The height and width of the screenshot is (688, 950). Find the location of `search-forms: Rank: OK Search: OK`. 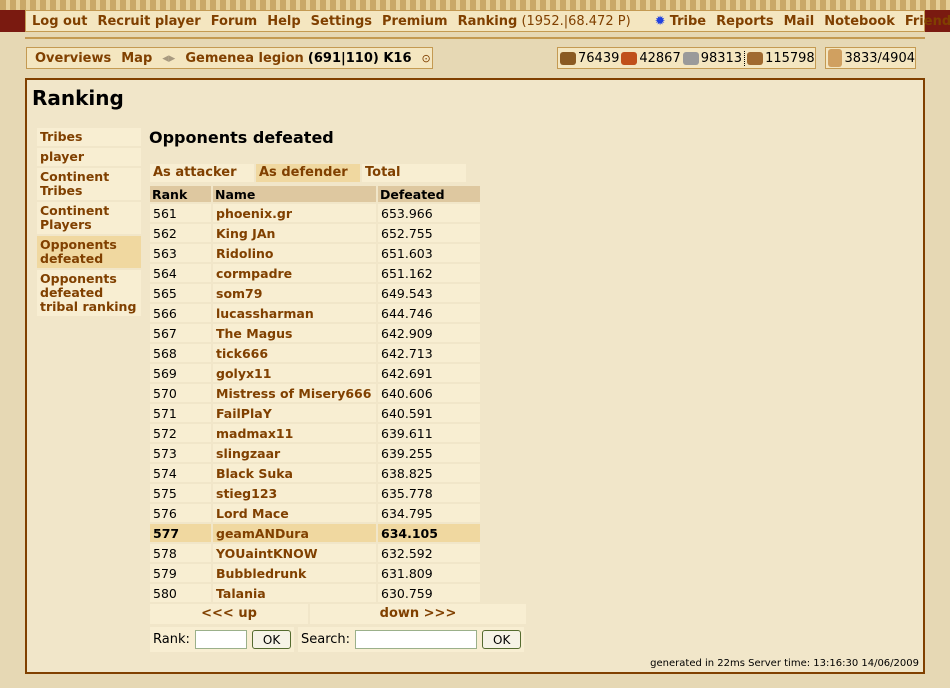

search-forms: Rank: OK Search: OK is located at coordinates (337, 639).